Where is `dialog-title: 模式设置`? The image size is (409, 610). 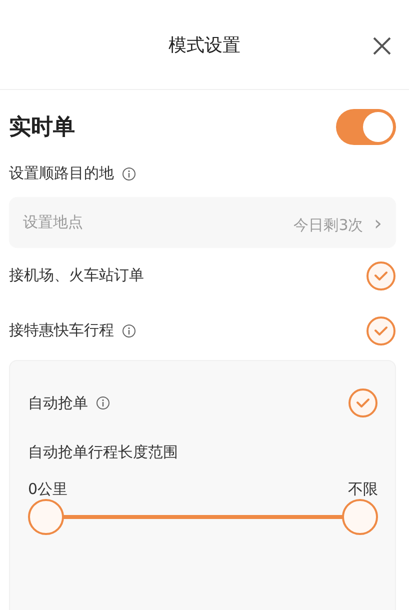 dialog-title: 模式设置 is located at coordinates (204, 45).